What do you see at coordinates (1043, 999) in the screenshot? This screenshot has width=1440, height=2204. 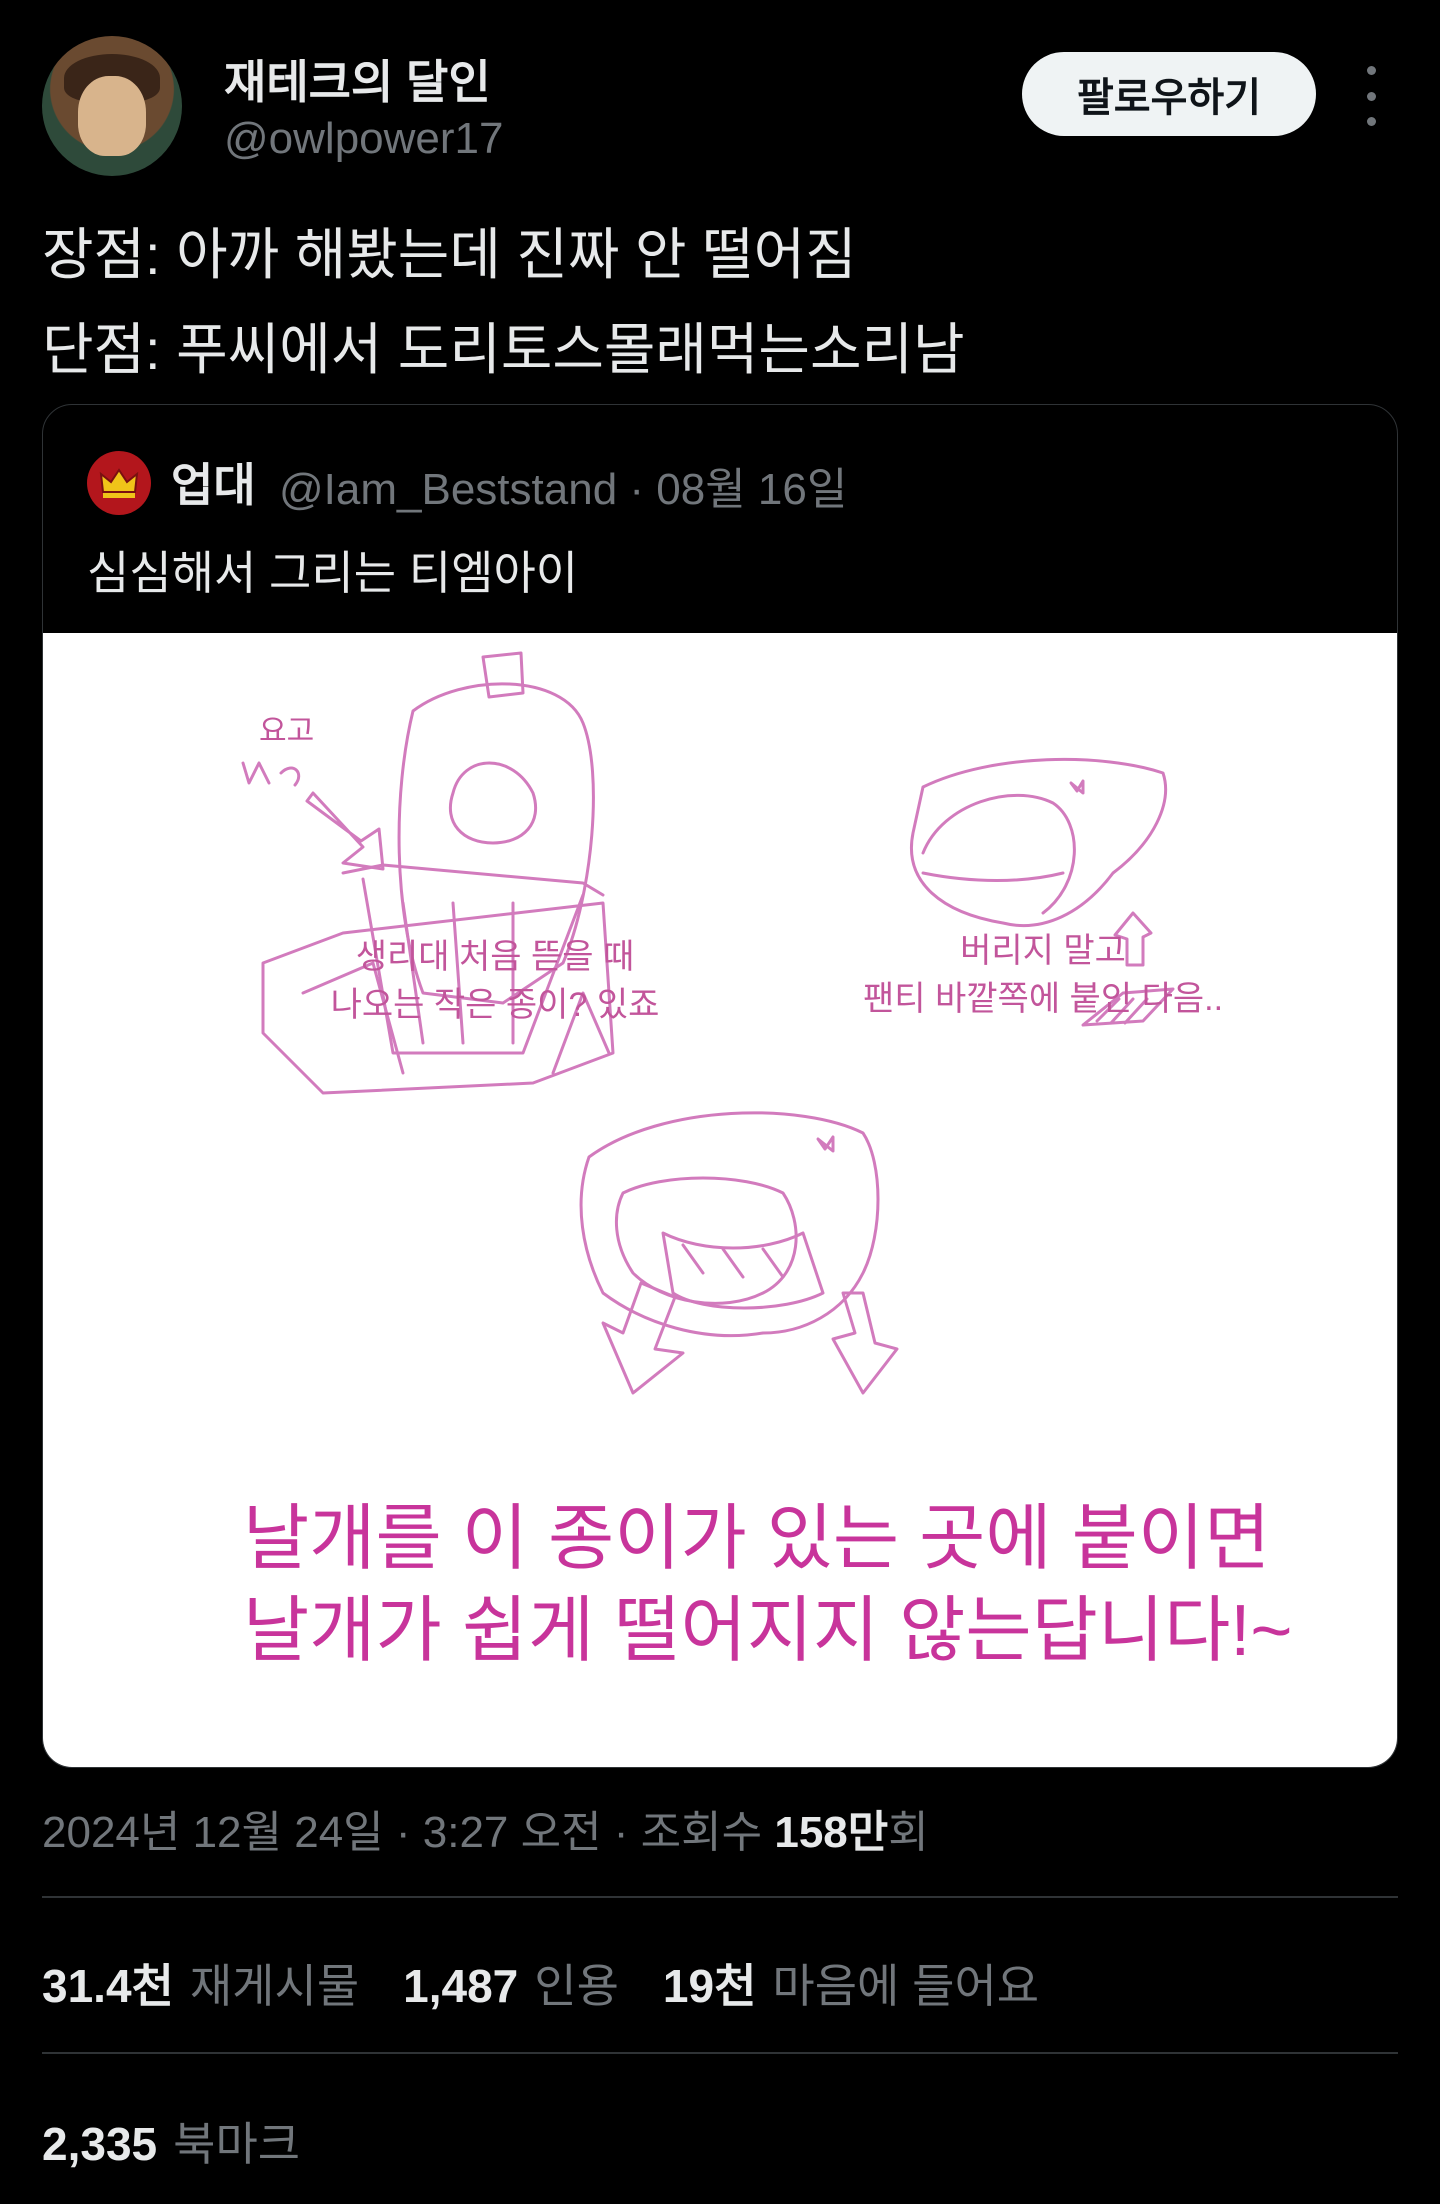 I see `caption-right-line-2: 팬티 바깥쪽에 붙인 다음..` at bounding box center [1043, 999].